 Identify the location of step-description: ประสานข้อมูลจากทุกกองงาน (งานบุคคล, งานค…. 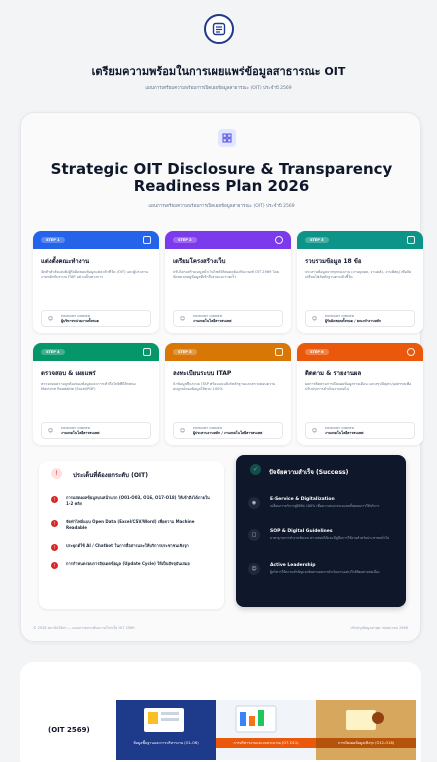
(358, 274).